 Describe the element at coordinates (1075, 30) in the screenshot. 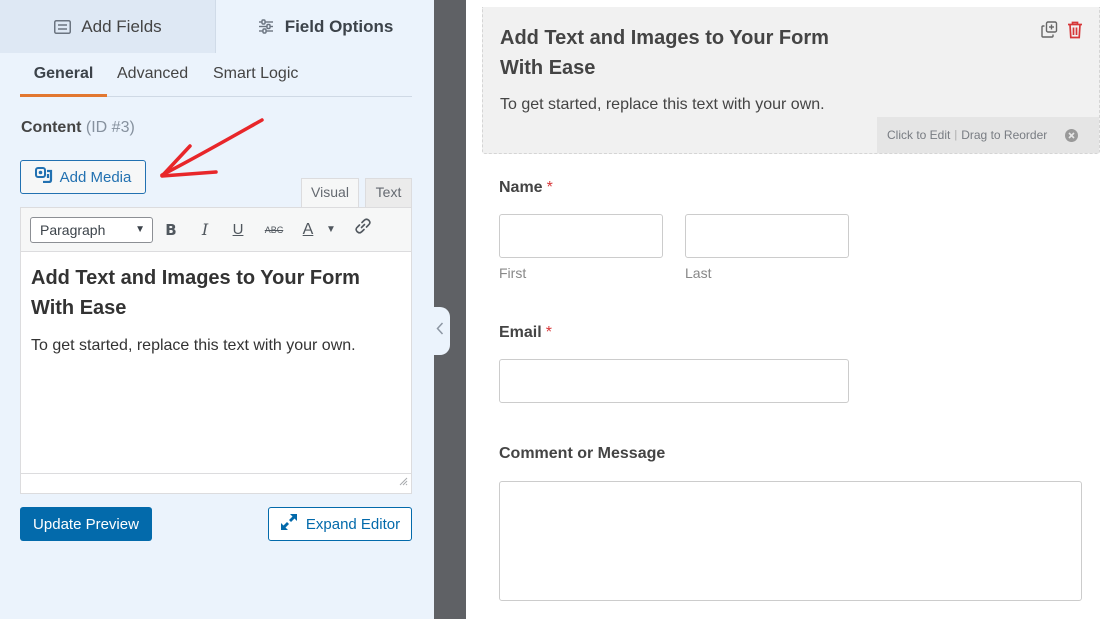

I see `trash-icon` at that location.